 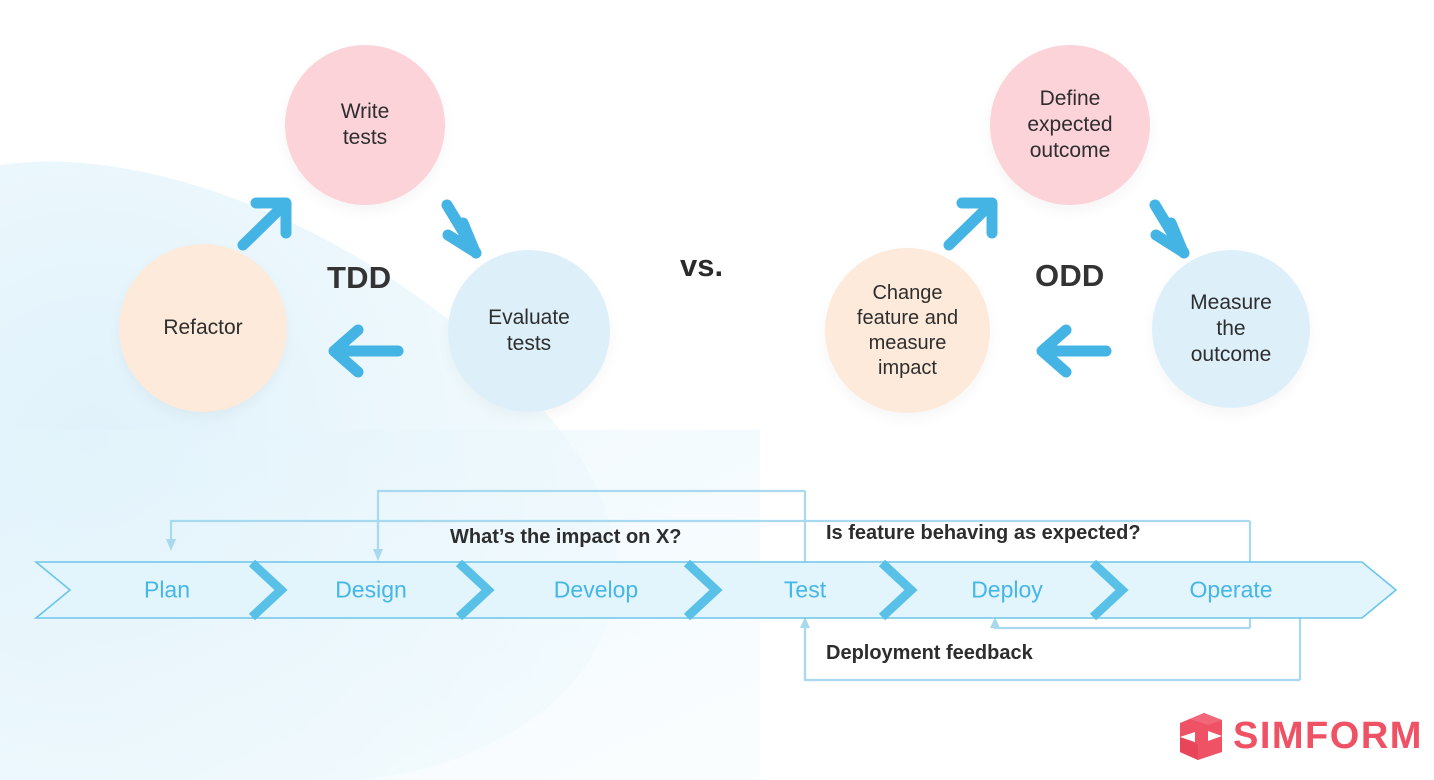 I want to click on loop-label-impact: What’s the impact on X?, so click(x=566, y=537).